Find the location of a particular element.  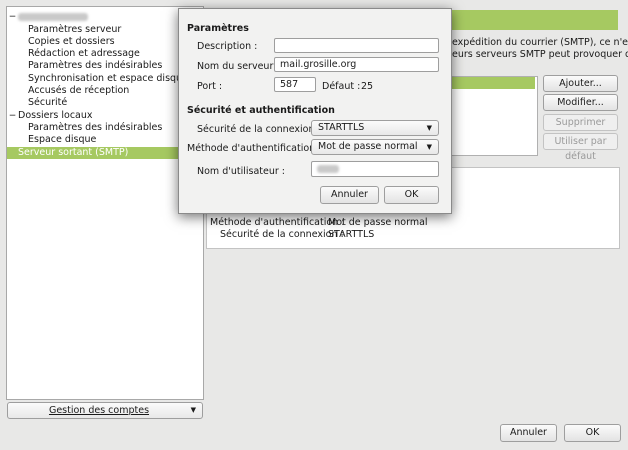

footer-ok-button: OK is located at coordinates (592, 433).